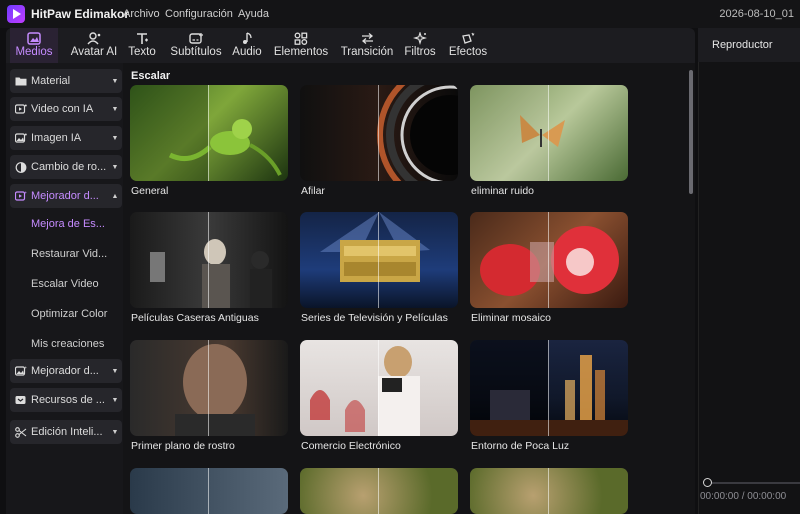  What do you see at coordinates (66, 109) in the screenshot?
I see `sidebar-item-video-ia: Video con IA ▼` at bounding box center [66, 109].